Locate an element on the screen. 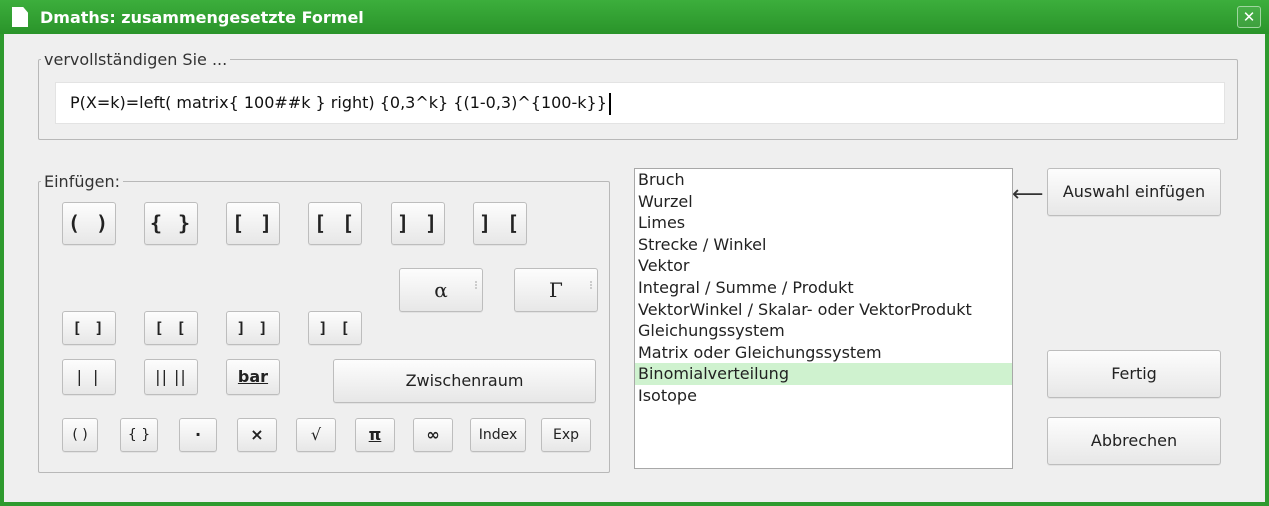 This screenshot has width=1269, height=506. list-item-selected: Binomialverteilung is located at coordinates (823, 374).